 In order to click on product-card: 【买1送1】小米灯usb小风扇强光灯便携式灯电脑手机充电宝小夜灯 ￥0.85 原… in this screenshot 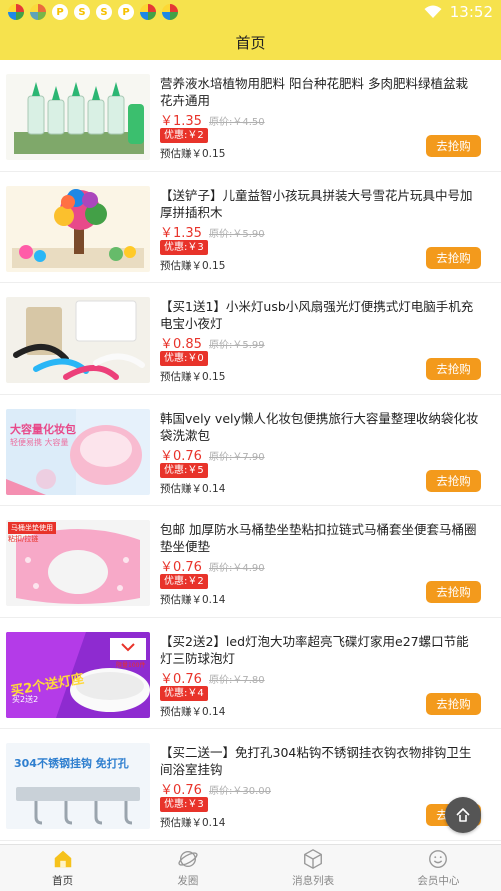, I will do `click(250, 339)`.